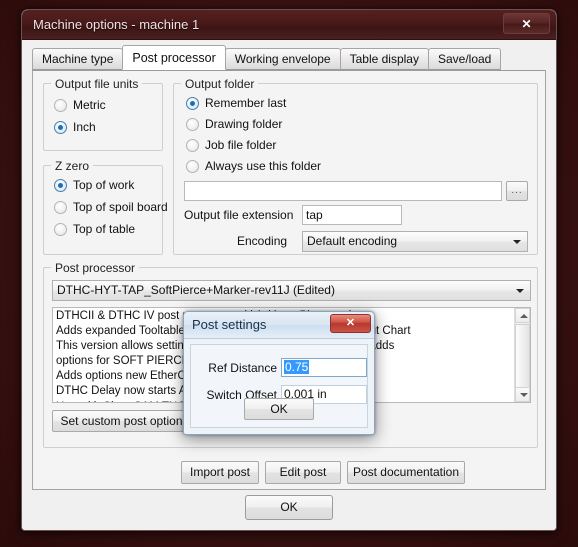 This screenshot has width=578, height=547. What do you see at coordinates (60, 127) in the screenshot?
I see `radio-inch-dot` at bounding box center [60, 127].